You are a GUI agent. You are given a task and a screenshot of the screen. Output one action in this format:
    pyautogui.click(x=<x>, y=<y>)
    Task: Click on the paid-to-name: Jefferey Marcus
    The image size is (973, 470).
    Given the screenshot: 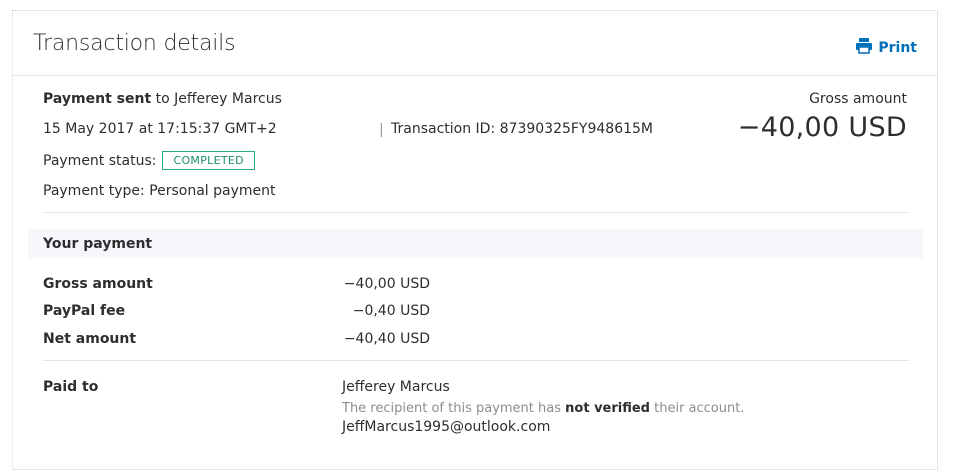 What is the action you would take?
    pyautogui.click(x=396, y=387)
    